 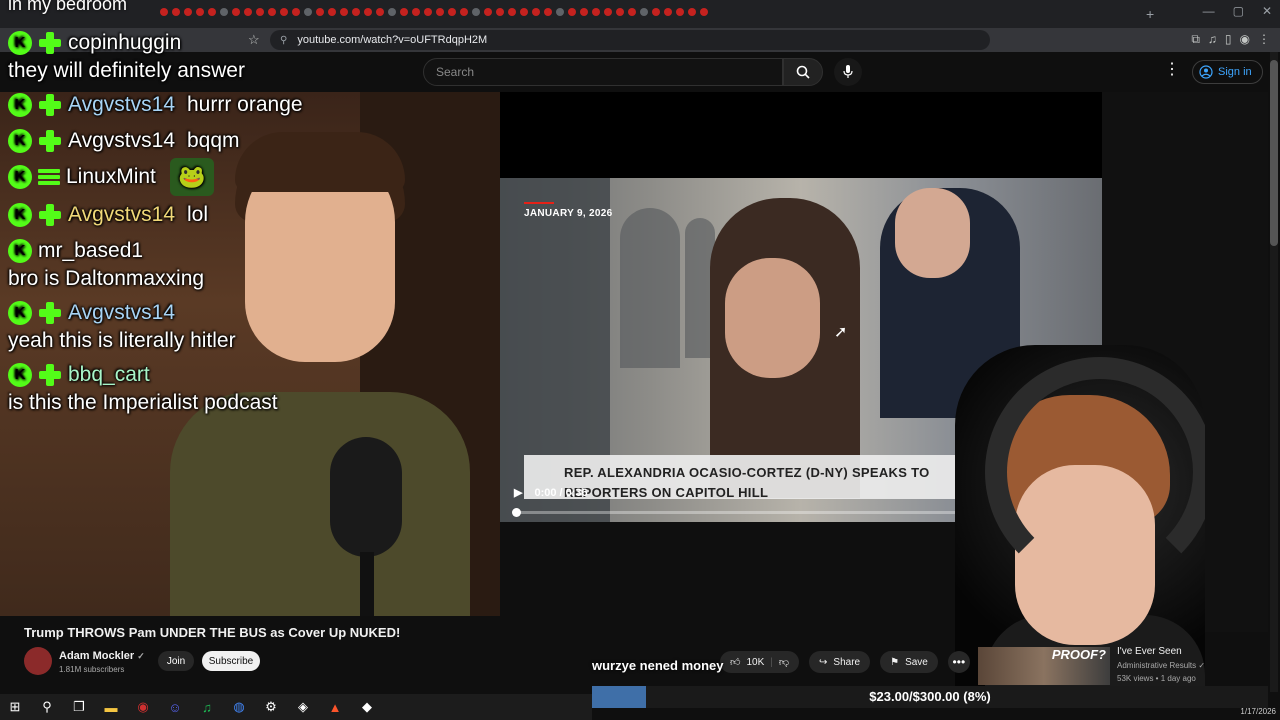 I want to click on chat-username: LinuxMint, so click(x=111, y=177).